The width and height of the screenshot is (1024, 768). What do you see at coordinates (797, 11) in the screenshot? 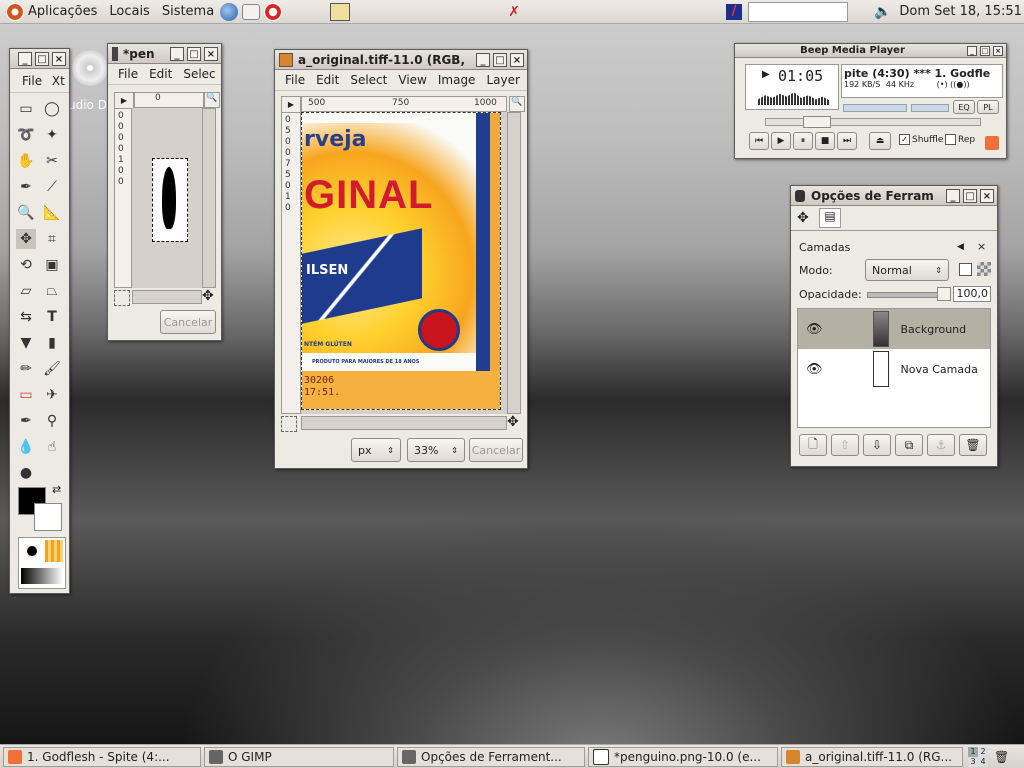
I see `search-input` at bounding box center [797, 11].